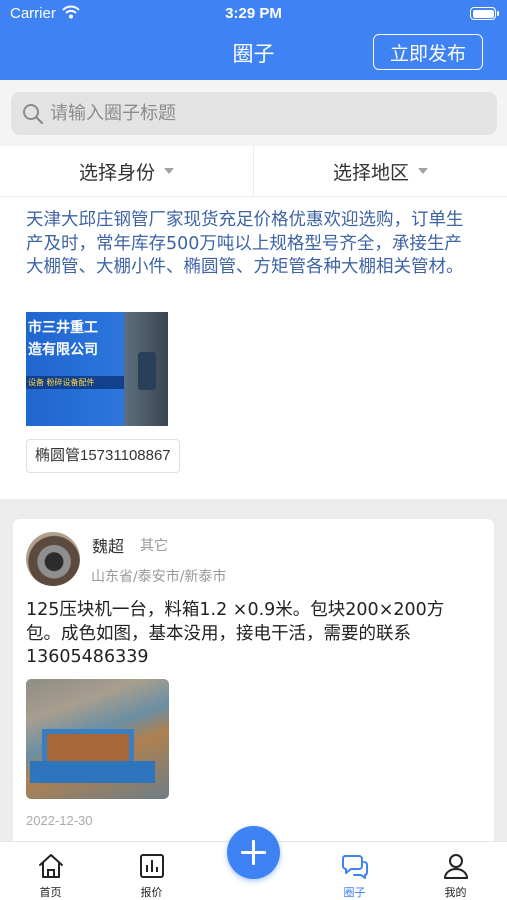 The height and width of the screenshot is (900, 507). Describe the element at coordinates (97, 369) in the screenshot. I see `post-image: 市三井重工 造有限公司 设备 粉碎设备配件` at that location.